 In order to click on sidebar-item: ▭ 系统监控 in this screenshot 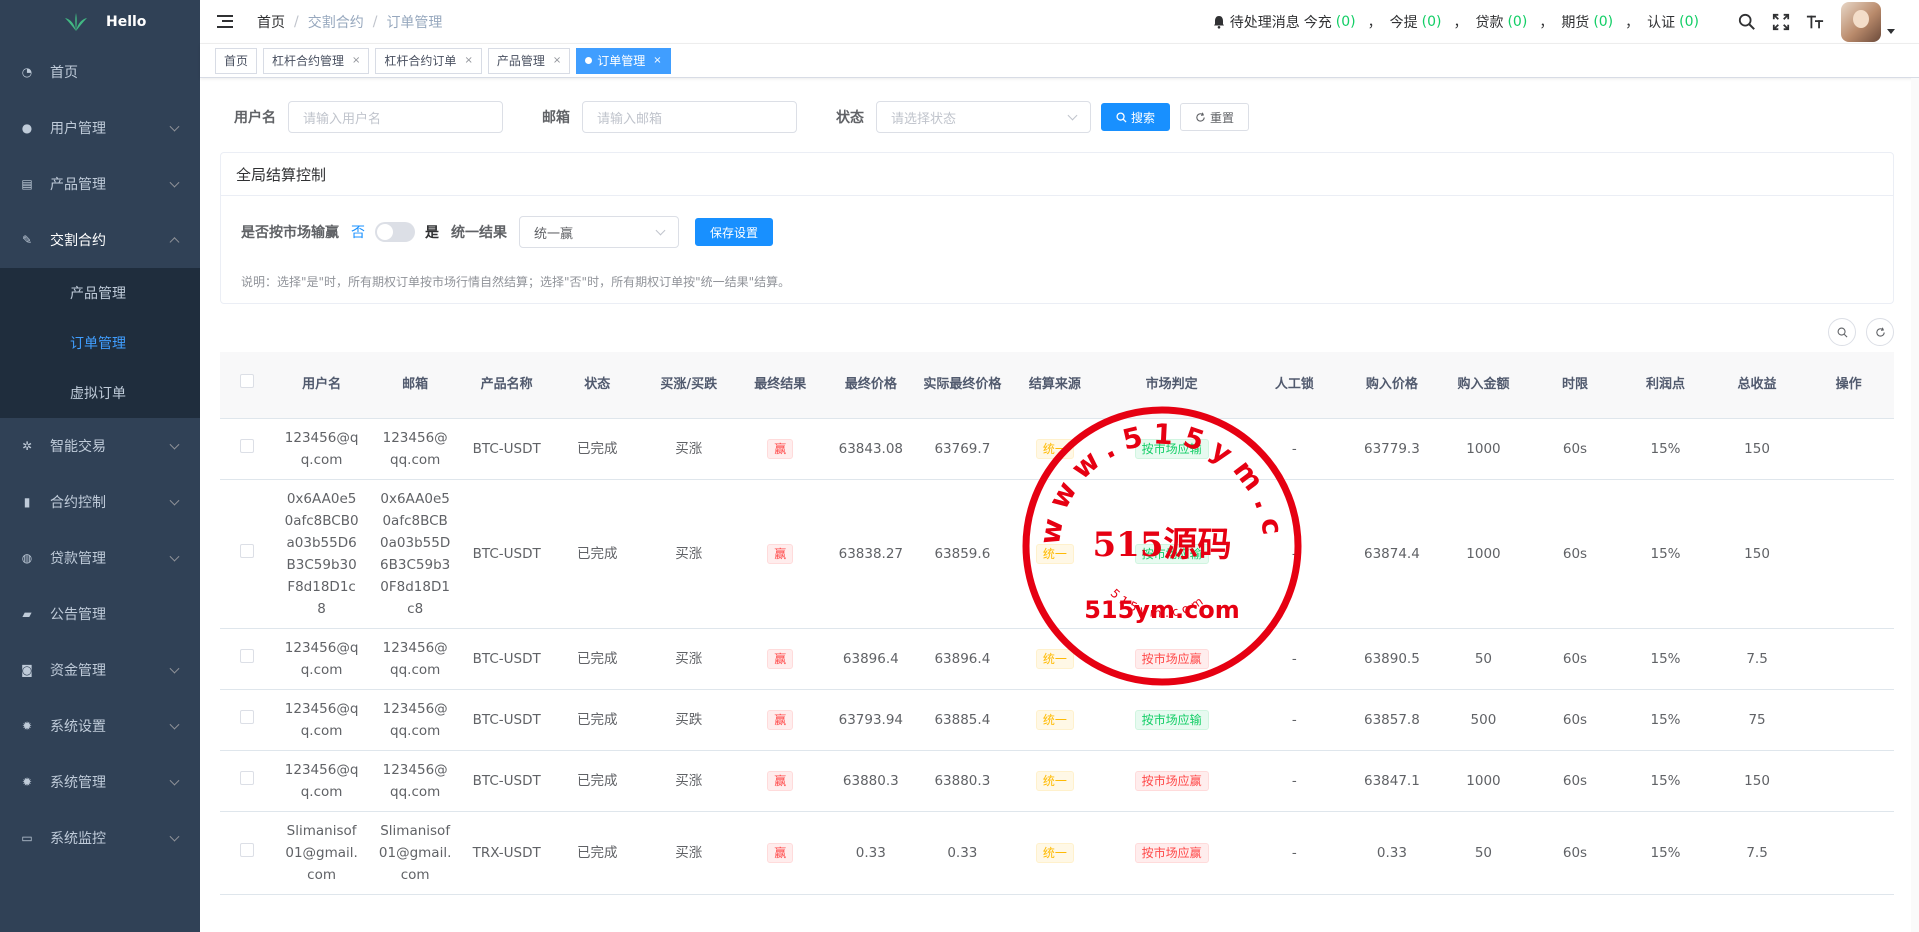, I will do `click(100, 838)`.